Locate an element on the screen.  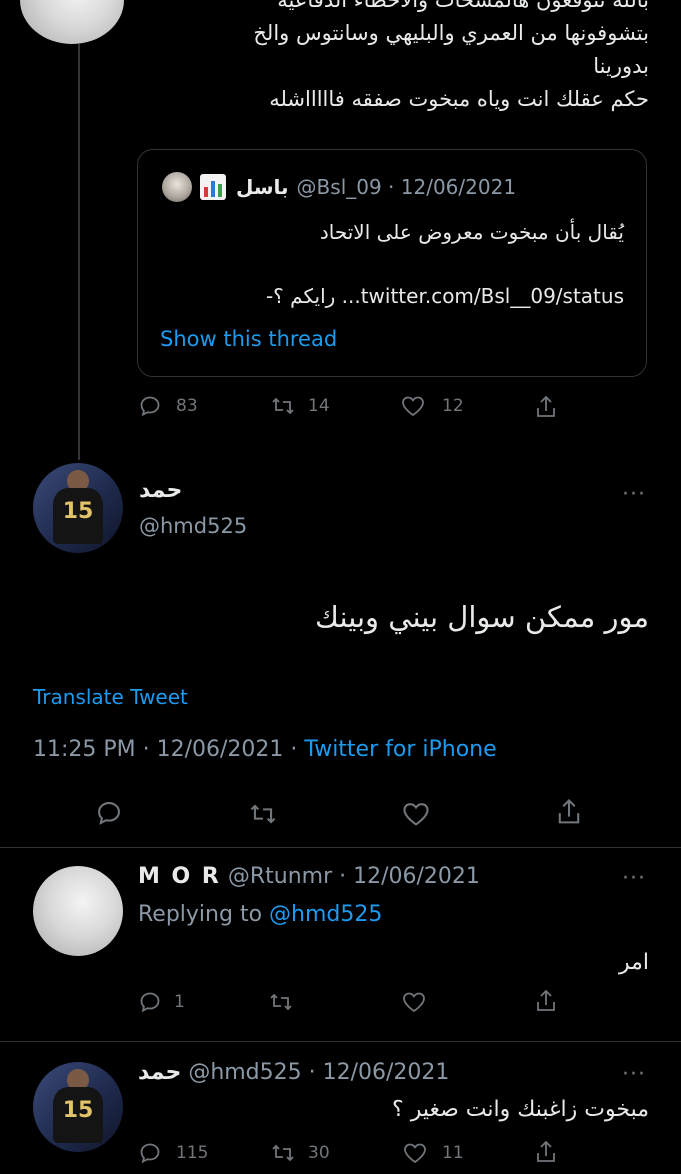
tweet-text: مبخوت زاغبنك وانت صغير ؟ is located at coordinates (520, 1109).